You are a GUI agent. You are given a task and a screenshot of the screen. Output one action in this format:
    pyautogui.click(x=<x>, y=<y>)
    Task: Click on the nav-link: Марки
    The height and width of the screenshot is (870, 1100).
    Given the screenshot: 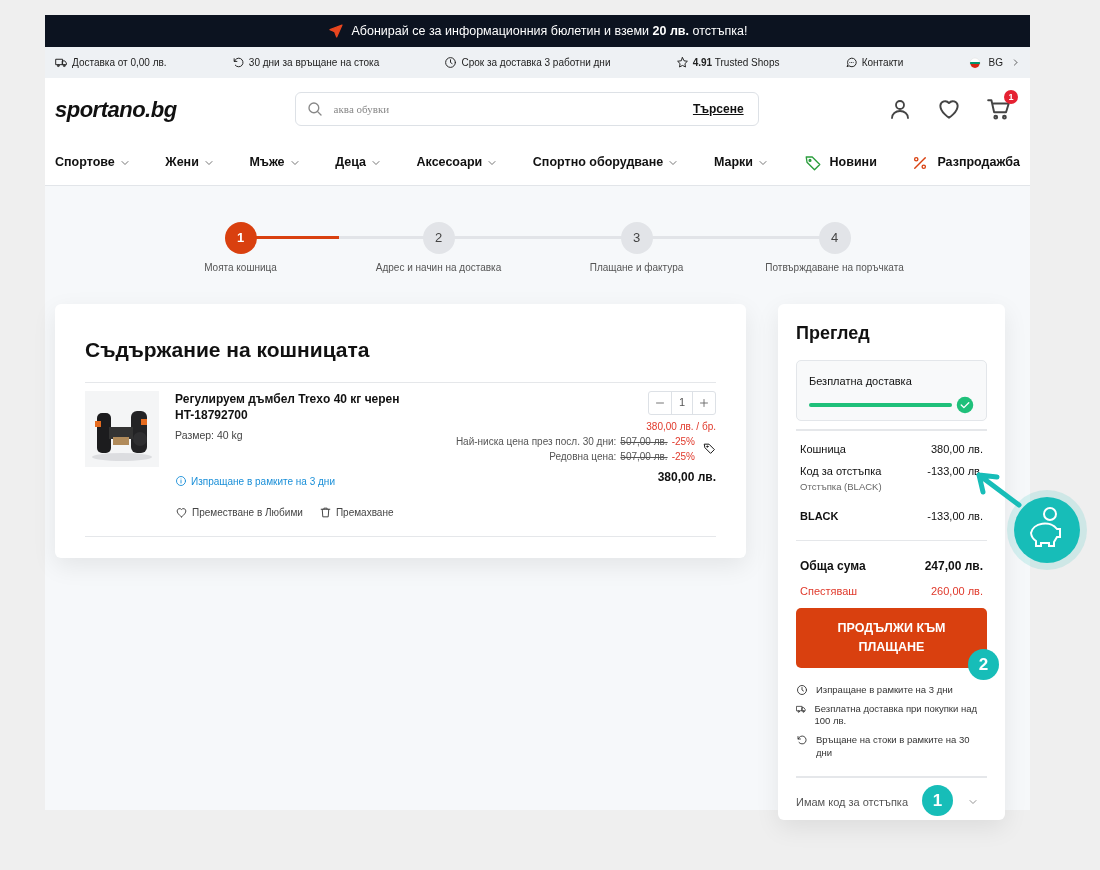 What is the action you would take?
    pyautogui.click(x=741, y=162)
    